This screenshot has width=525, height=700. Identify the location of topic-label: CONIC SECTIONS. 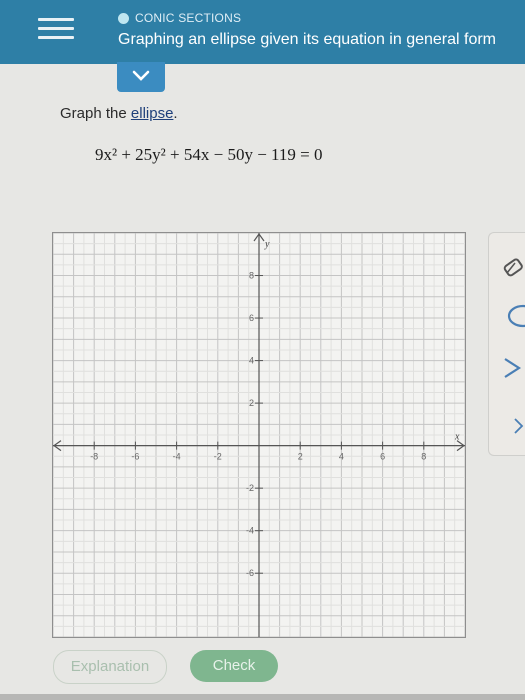
(188, 18).